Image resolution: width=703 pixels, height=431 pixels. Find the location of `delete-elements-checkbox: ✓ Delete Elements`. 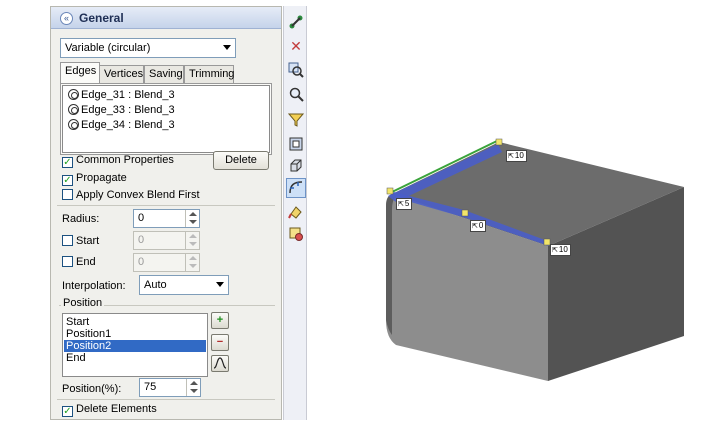

delete-elements-checkbox: ✓ Delete Elements is located at coordinates (109, 410).